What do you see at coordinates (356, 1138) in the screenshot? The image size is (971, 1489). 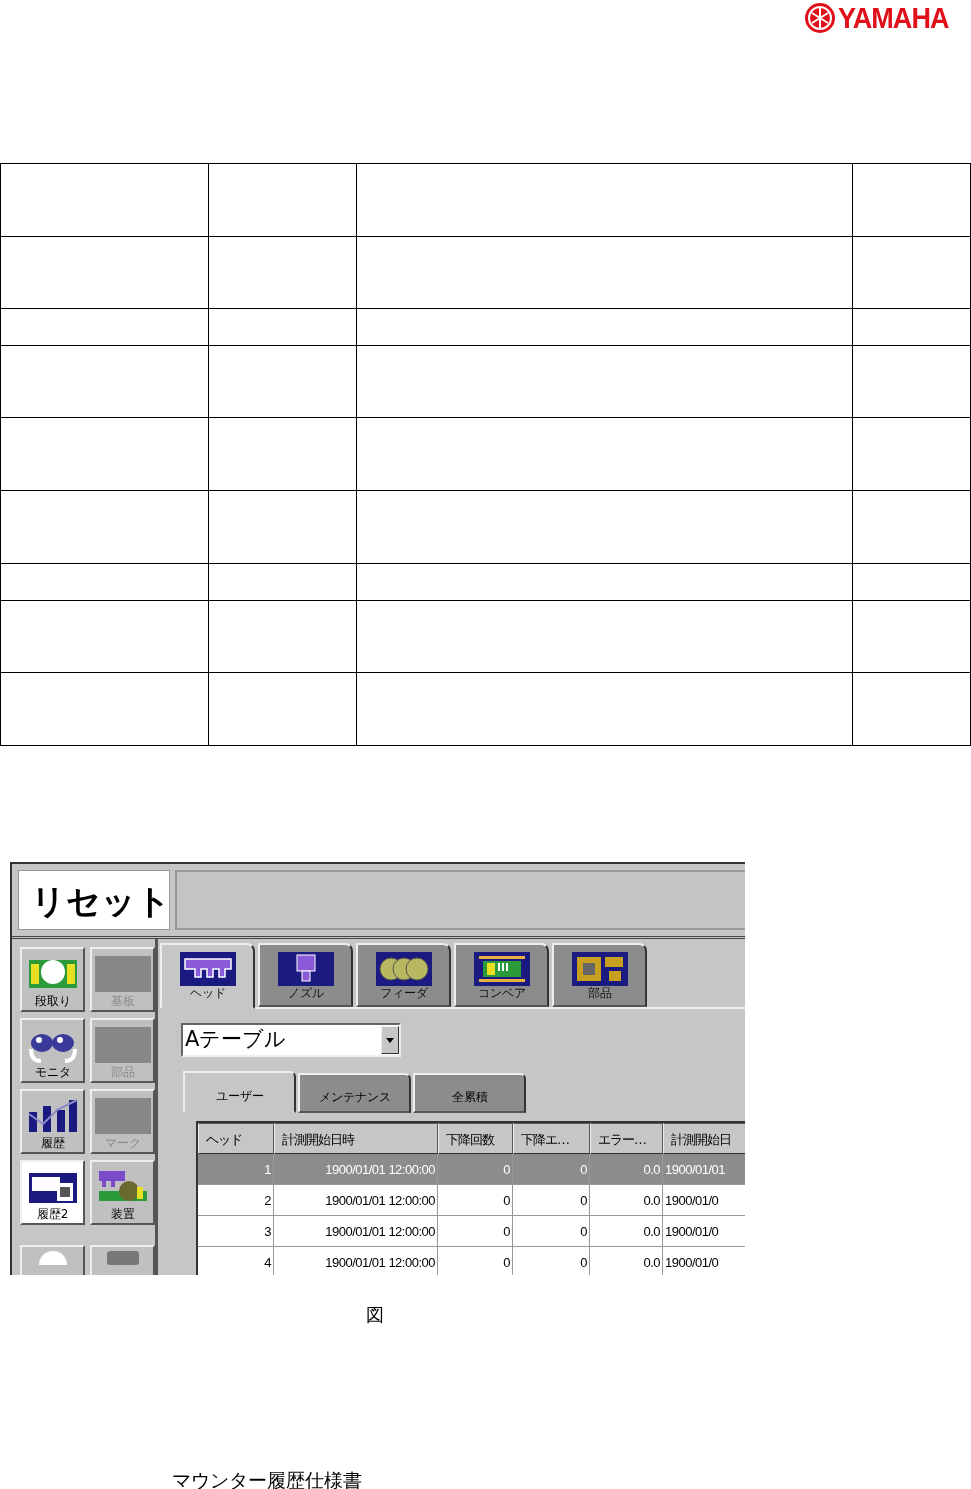 I see `column-header: 計測開始日時` at bounding box center [356, 1138].